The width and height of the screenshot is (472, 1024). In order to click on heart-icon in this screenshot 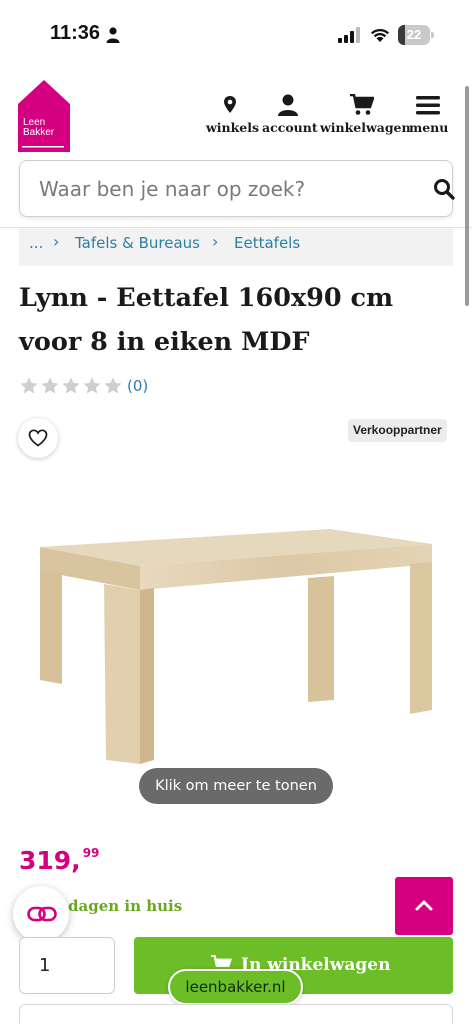, I will do `click(38, 438)`.